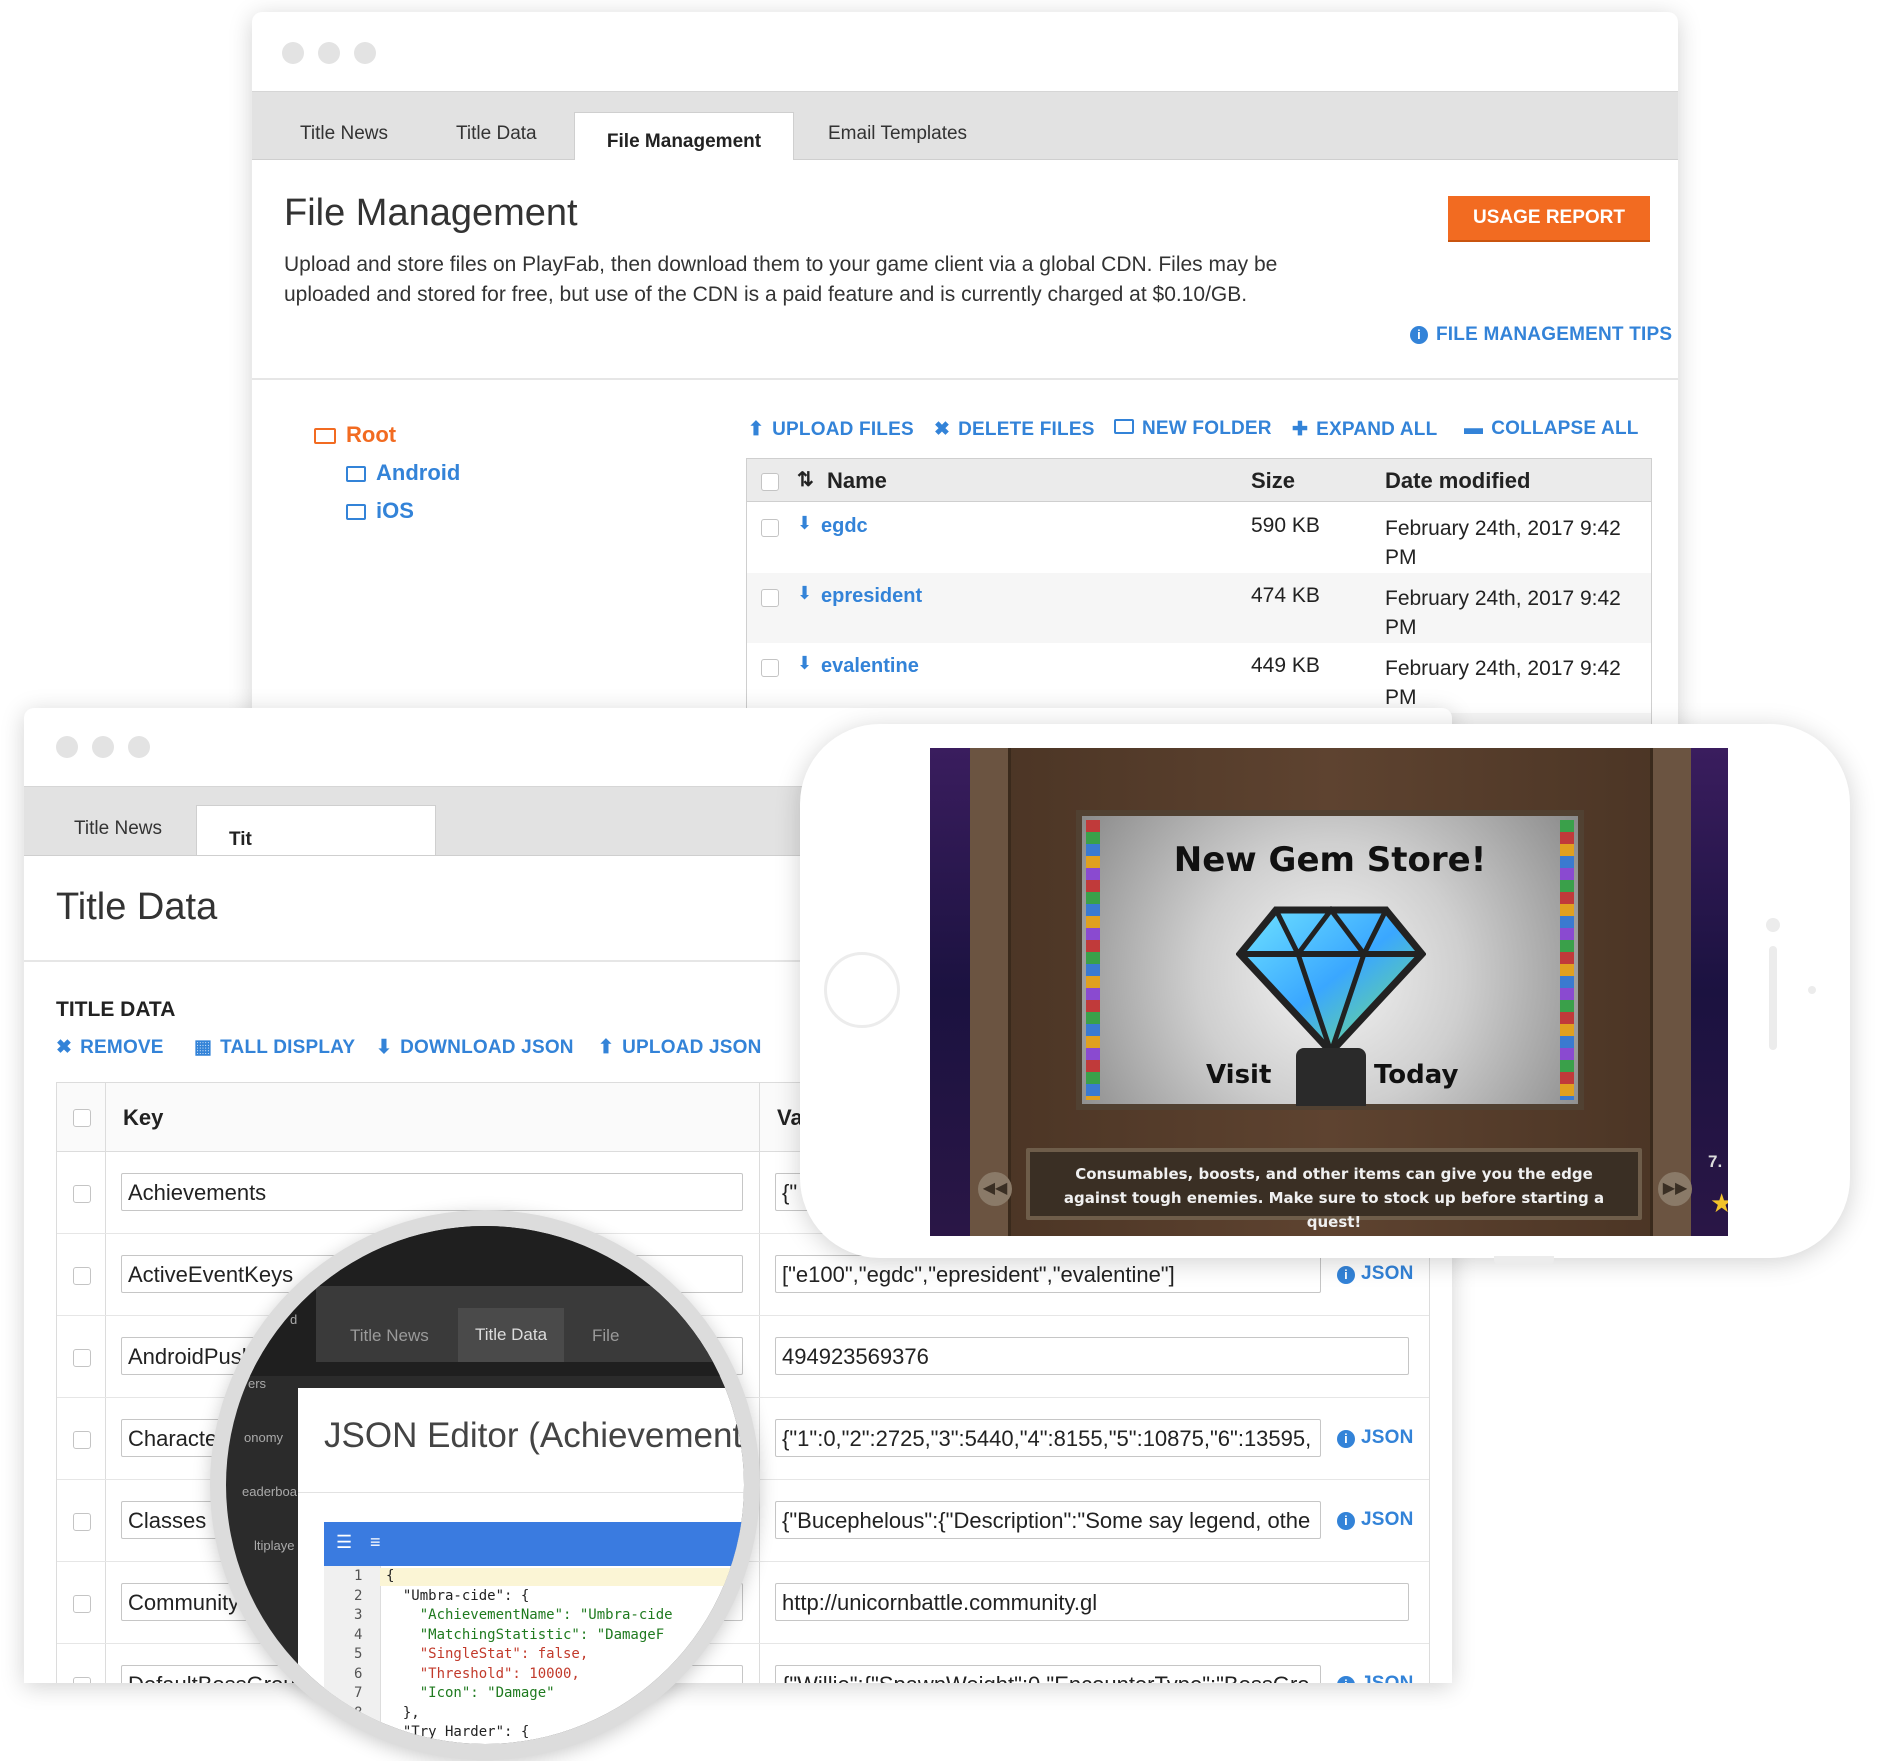 This screenshot has width=1878, height=1761. I want to click on tab-title-data: Title Data, so click(496, 134).